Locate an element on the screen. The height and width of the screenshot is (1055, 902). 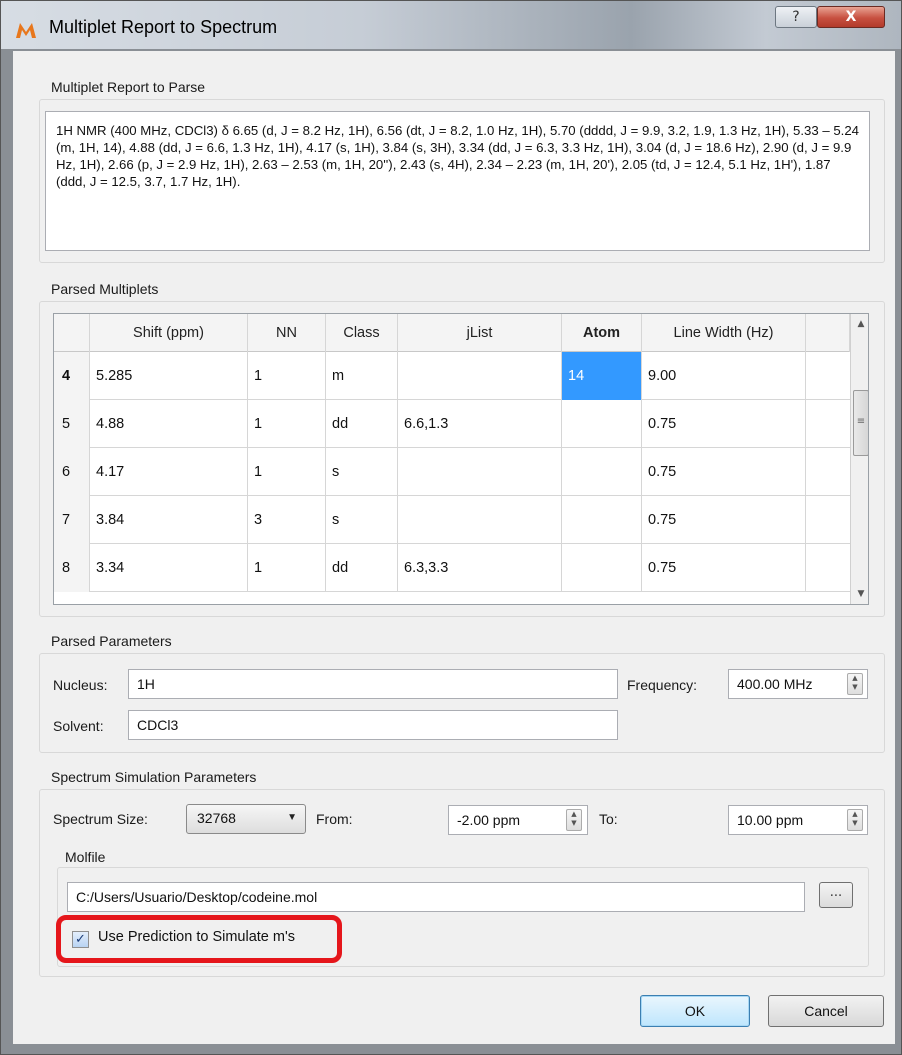
app-logo-icon is located at coordinates (26, 30).